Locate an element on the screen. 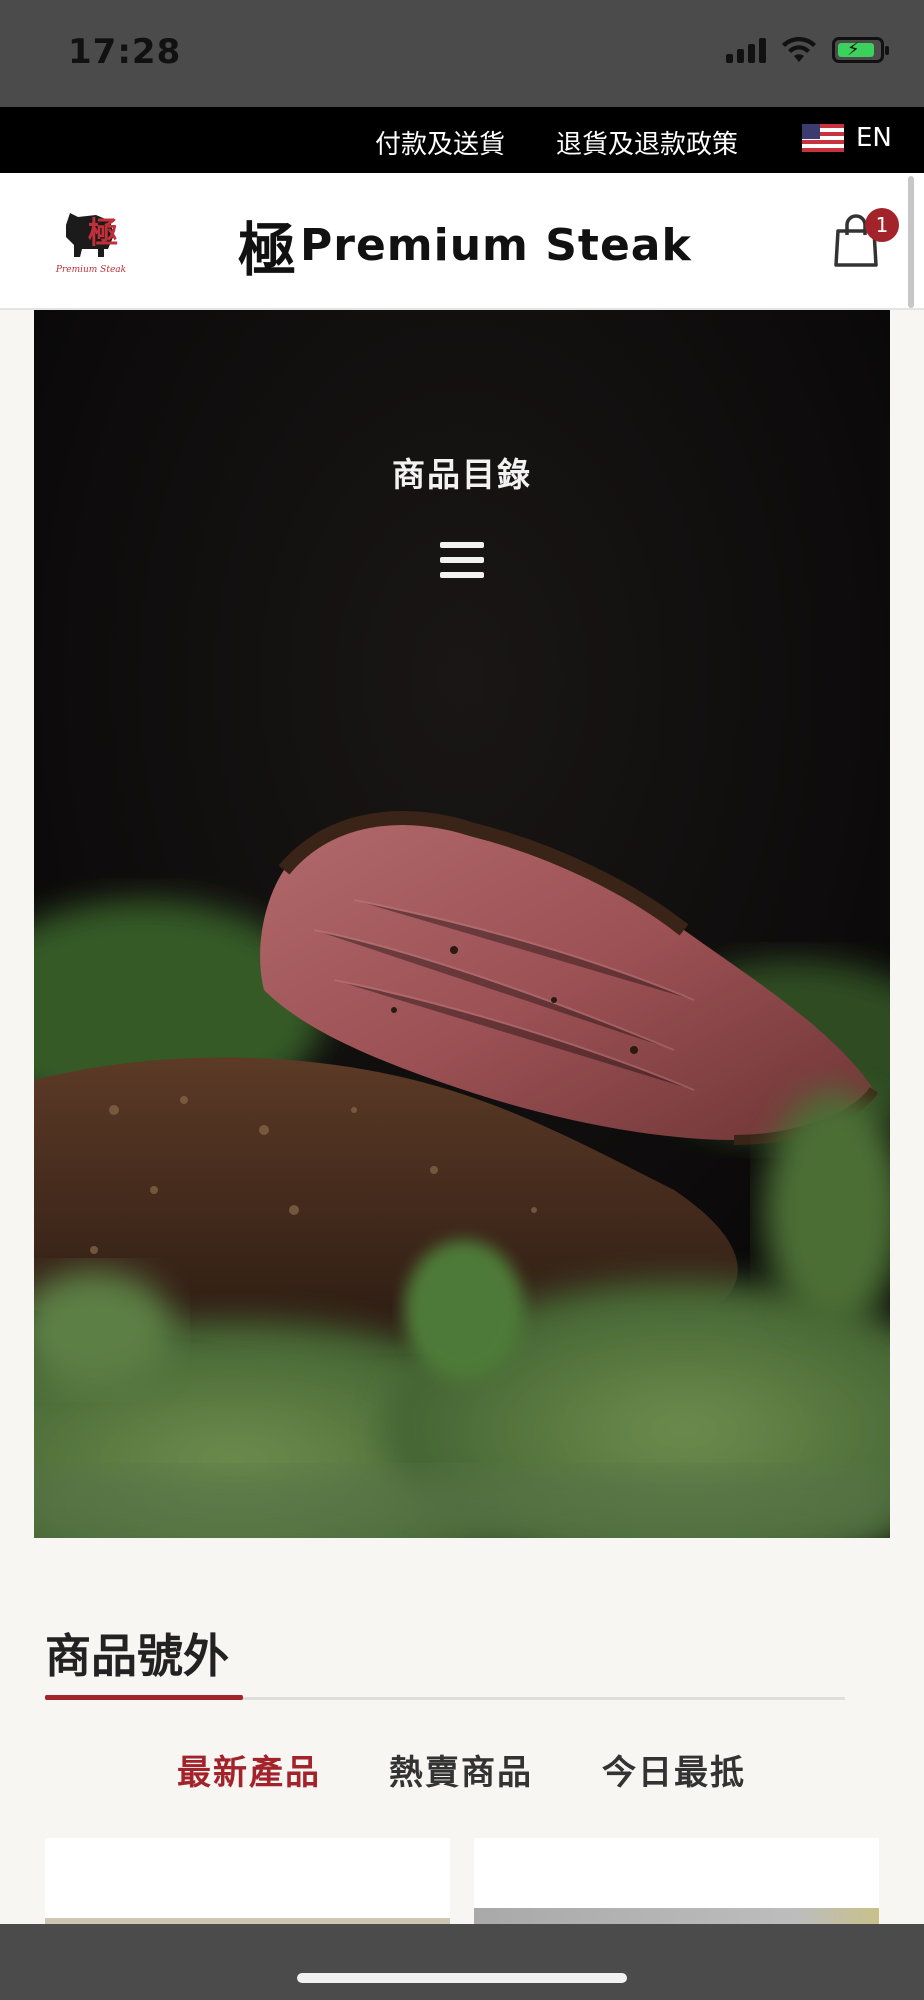  site-header: 極 Premium Steak 極 Premium Steak is located at coordinates (462, 241).